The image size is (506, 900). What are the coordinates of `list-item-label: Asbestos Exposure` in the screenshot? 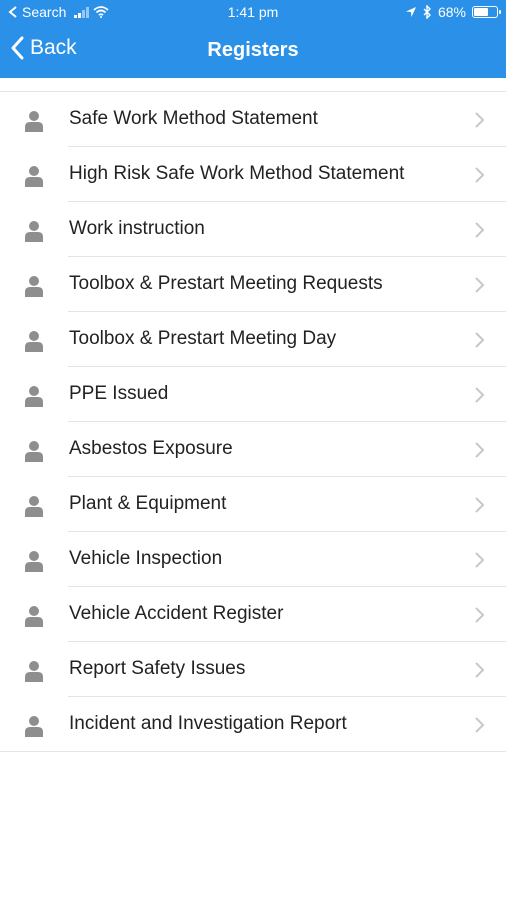 It's located at (151, 448).